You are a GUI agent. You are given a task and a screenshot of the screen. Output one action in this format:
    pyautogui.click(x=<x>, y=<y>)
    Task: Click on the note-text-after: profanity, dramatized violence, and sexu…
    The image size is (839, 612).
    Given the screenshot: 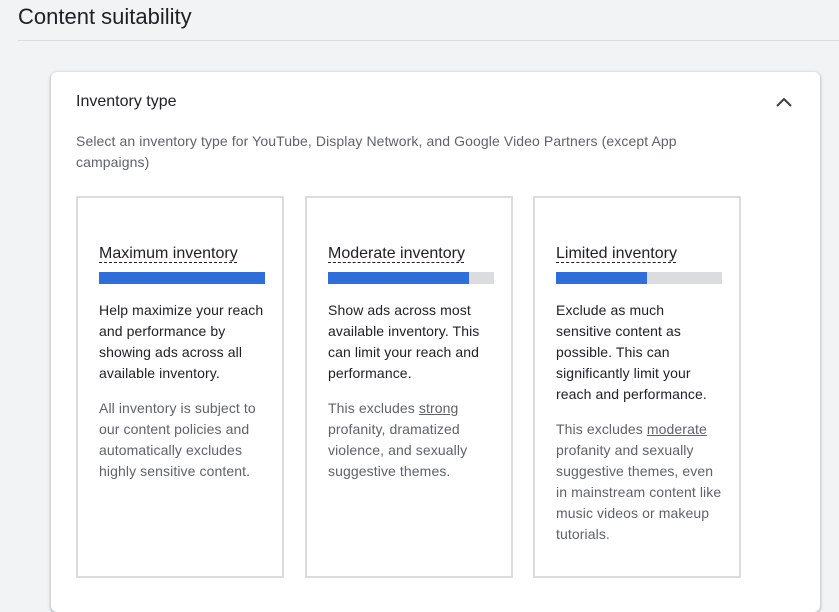 What is the action you would take?
    pyautogui.click(x=398, y=450)
    